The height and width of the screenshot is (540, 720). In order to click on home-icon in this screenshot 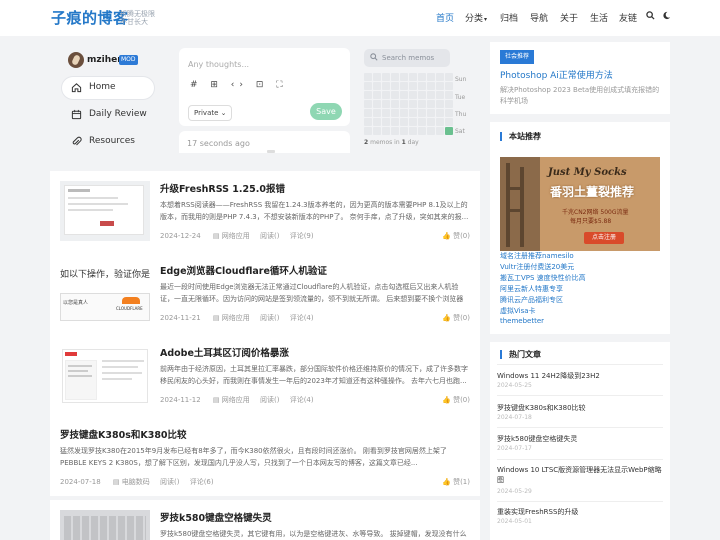, I will do `click(76, 88)`.